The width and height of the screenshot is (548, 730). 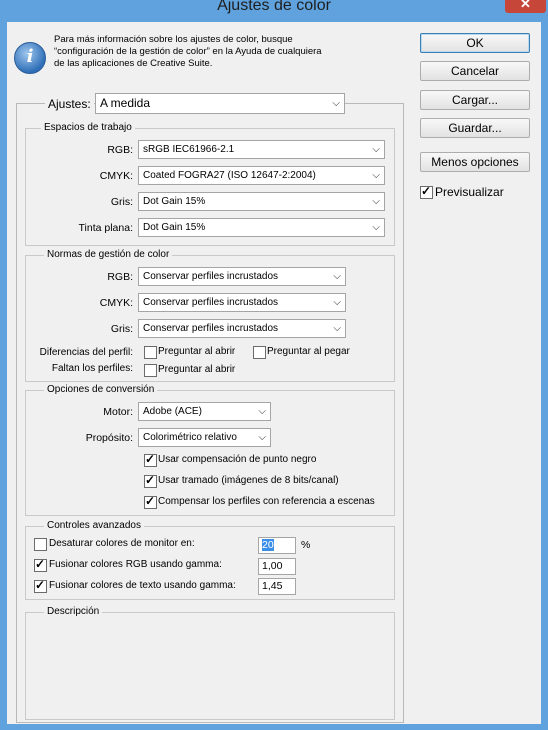 I want to click on blend-text-input: 1,45, so click(x=277, y=586).